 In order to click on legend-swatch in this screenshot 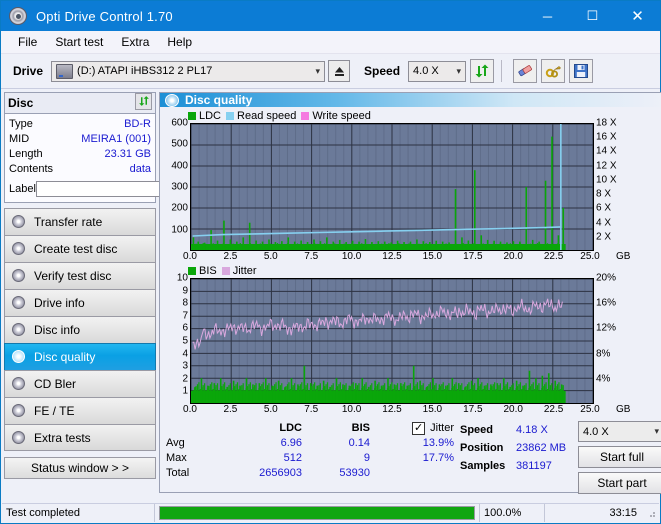, I will do `click(192, 271)`.